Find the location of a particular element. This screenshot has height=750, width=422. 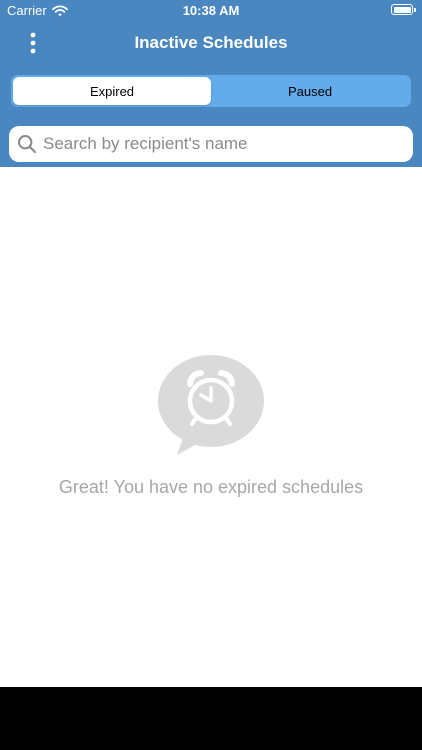

status-time: 10:38 AM is located at coordinates (211, 10).